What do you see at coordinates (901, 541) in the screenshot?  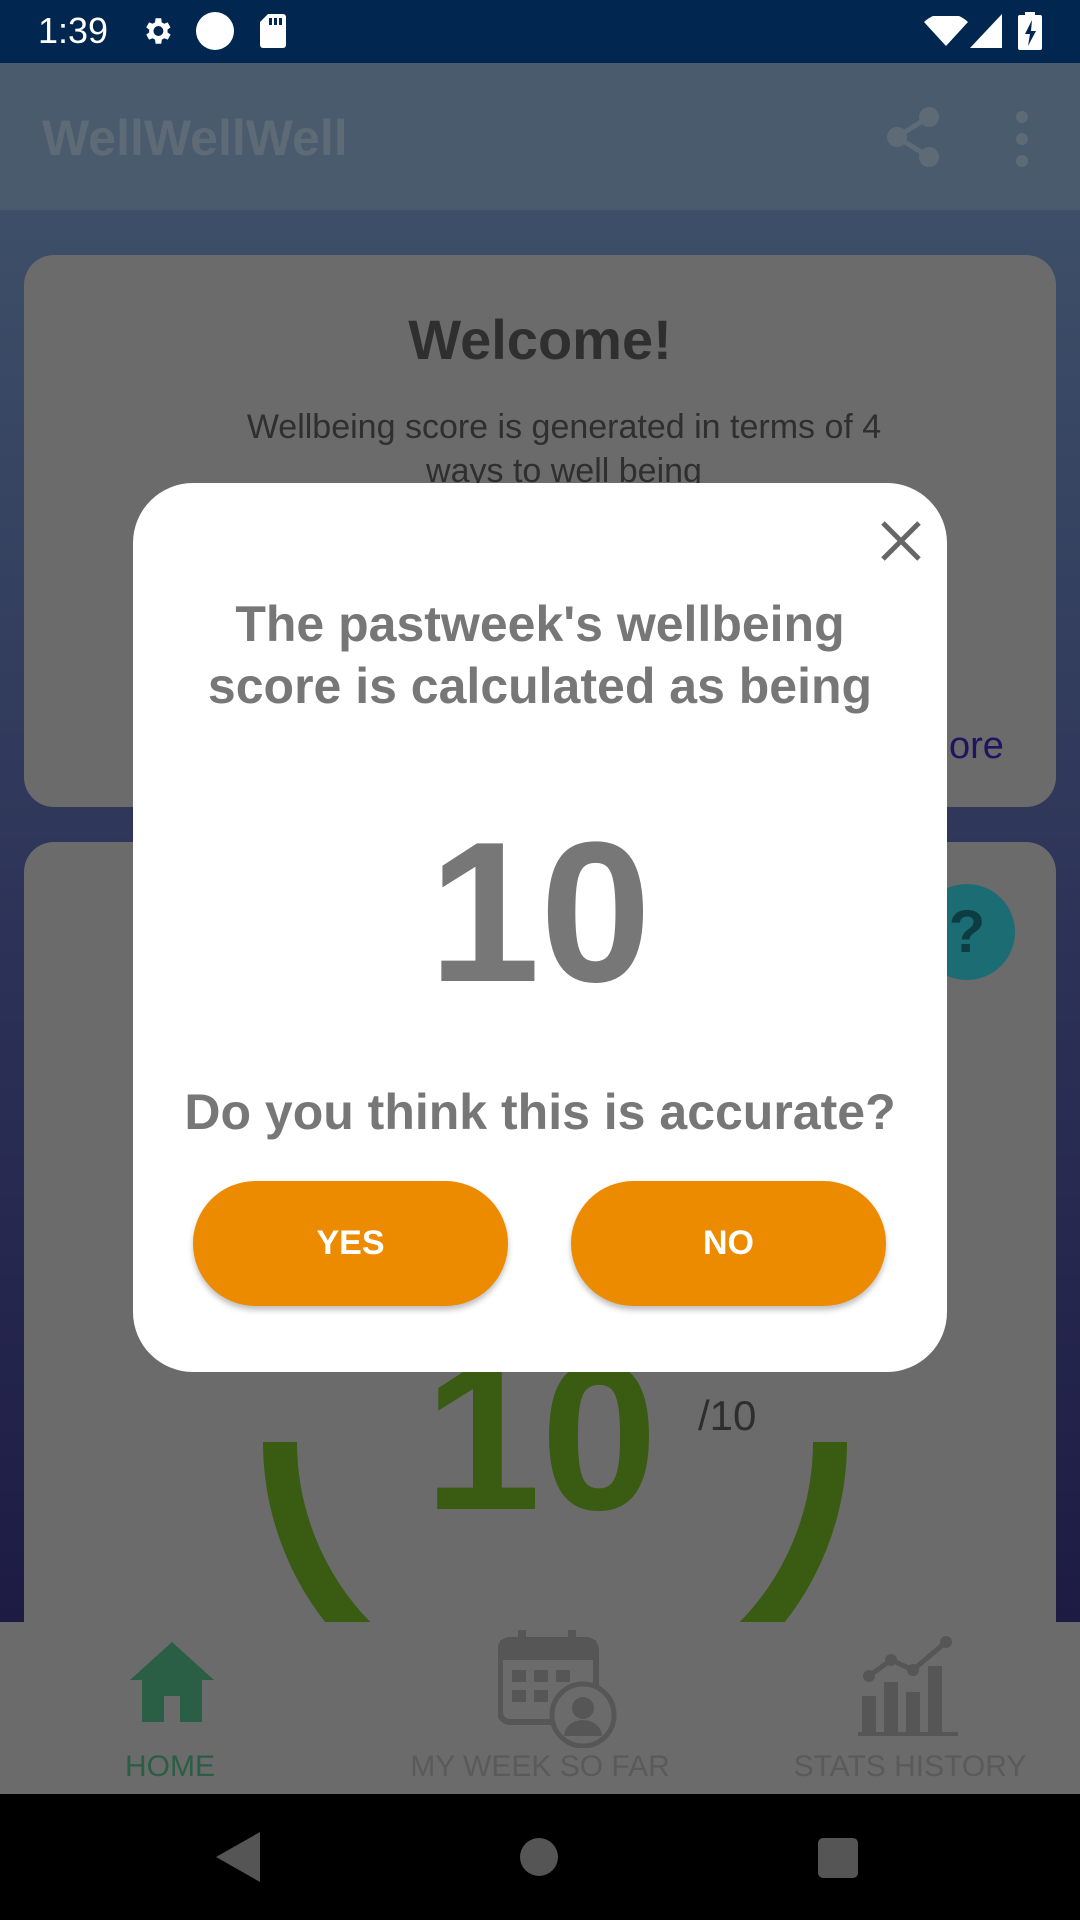 I see `close-icon` at bounding box center [901, 541].